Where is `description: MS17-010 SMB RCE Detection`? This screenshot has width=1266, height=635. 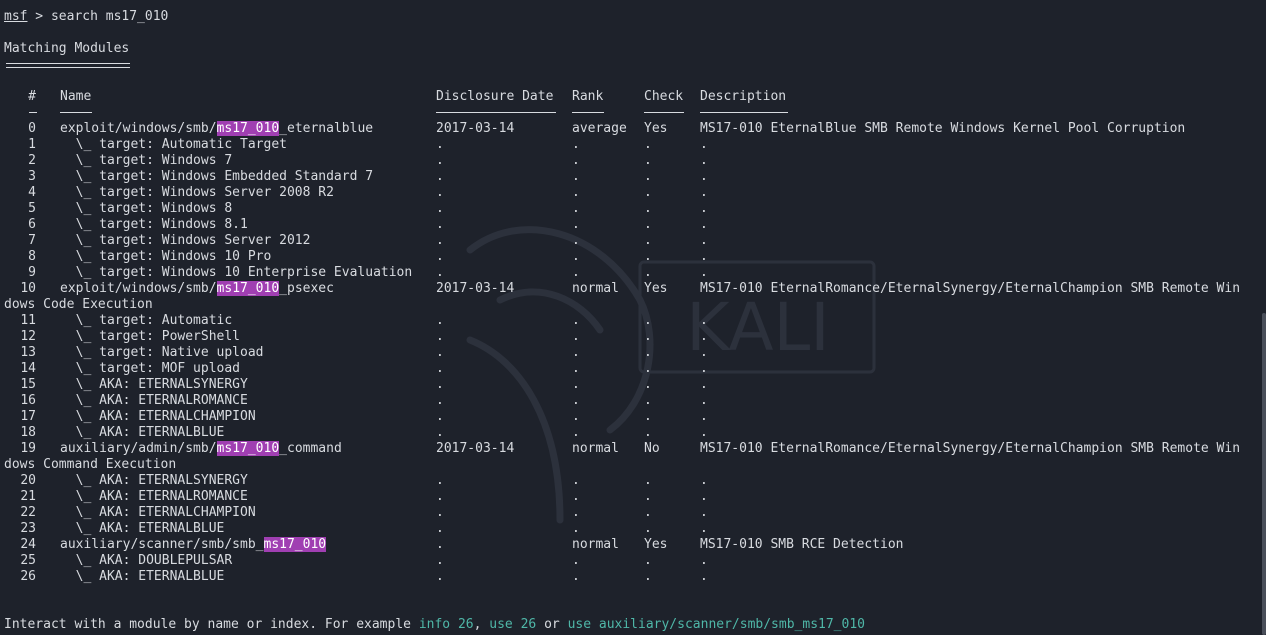
description: MS17-010 SMB RCE Detection is located at coordinates (802, 544).